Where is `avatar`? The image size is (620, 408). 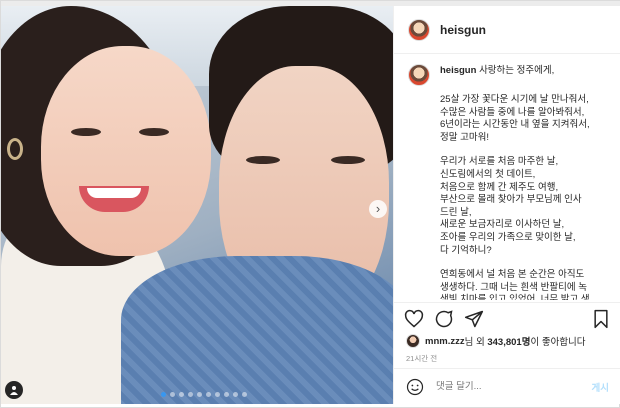 avatar is located at coordinates (419, 29).